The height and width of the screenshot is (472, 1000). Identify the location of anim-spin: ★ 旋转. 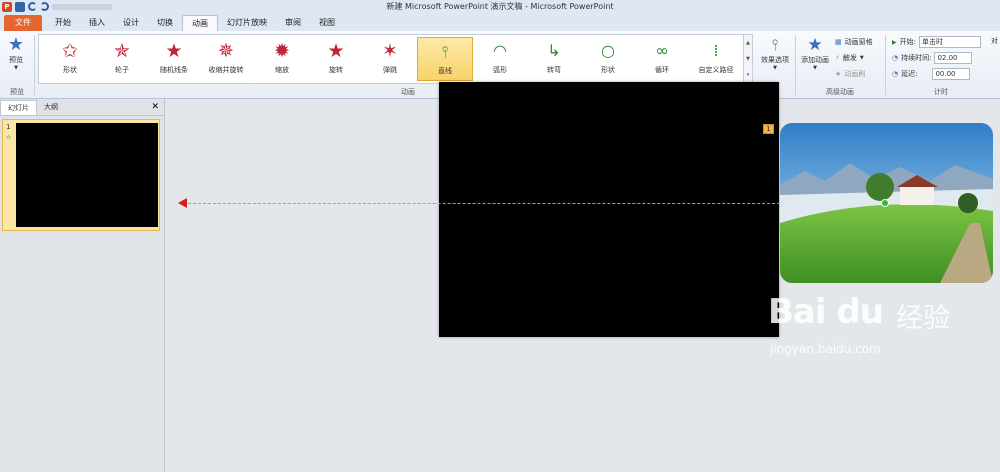
(336, 59).